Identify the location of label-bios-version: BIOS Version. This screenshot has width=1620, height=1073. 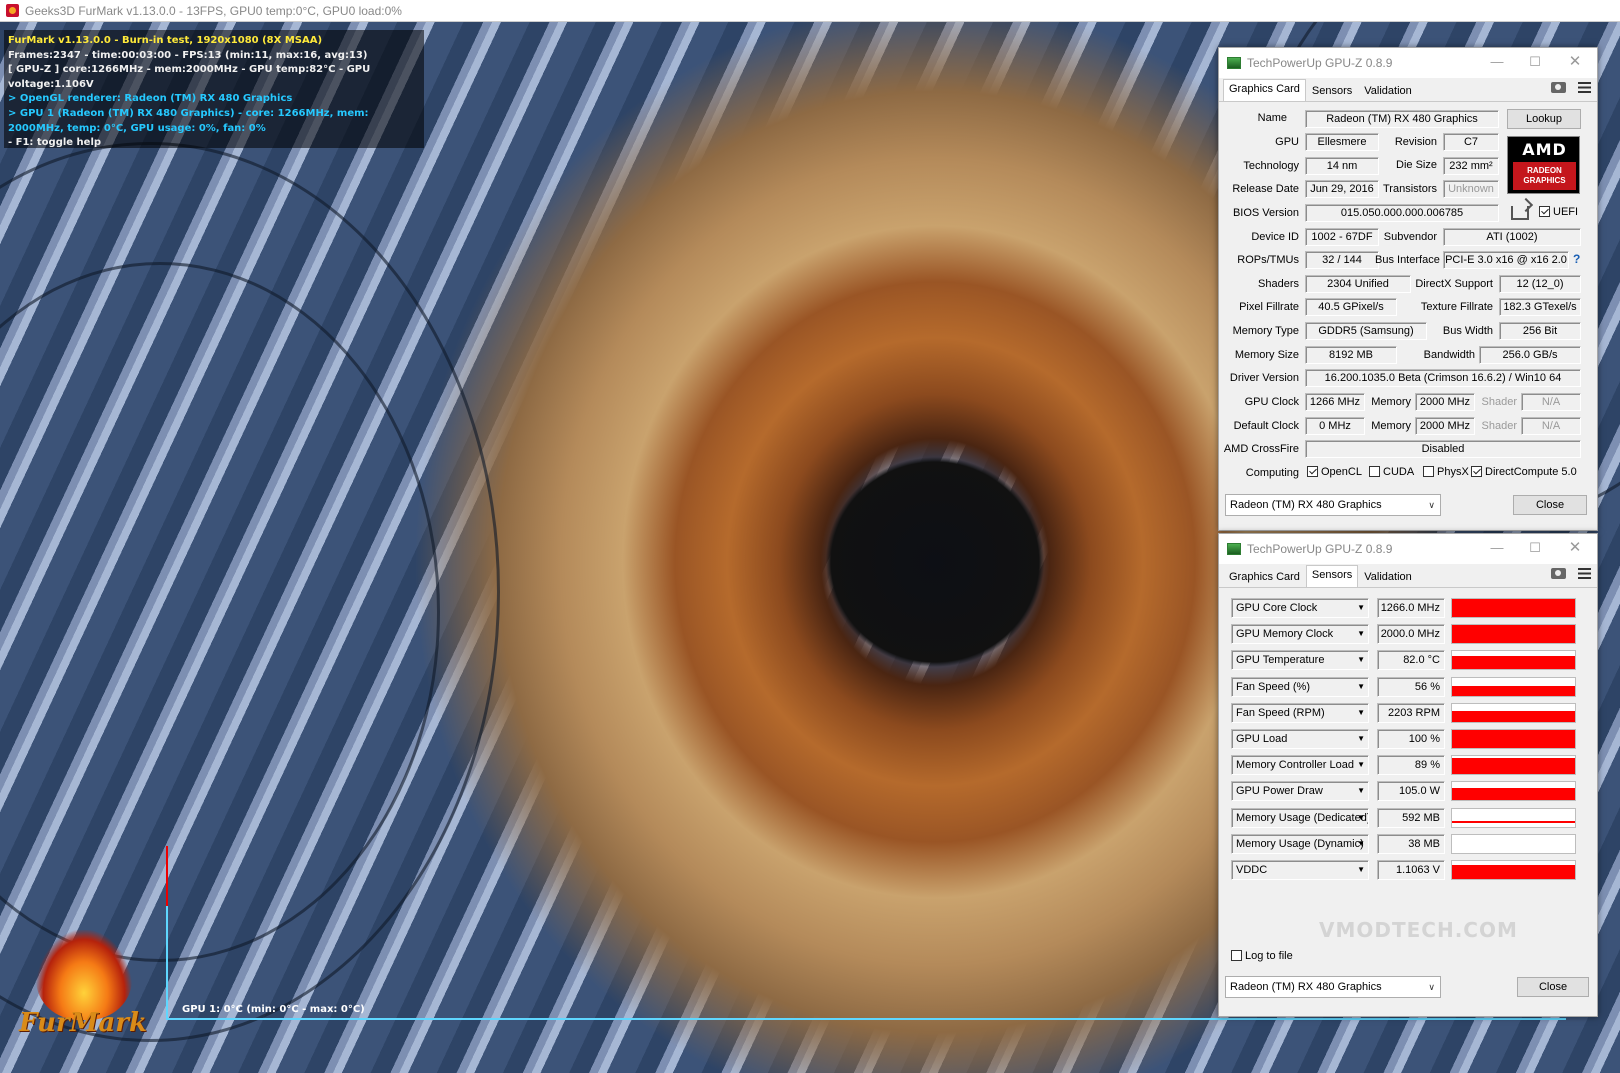
(1265, 213).